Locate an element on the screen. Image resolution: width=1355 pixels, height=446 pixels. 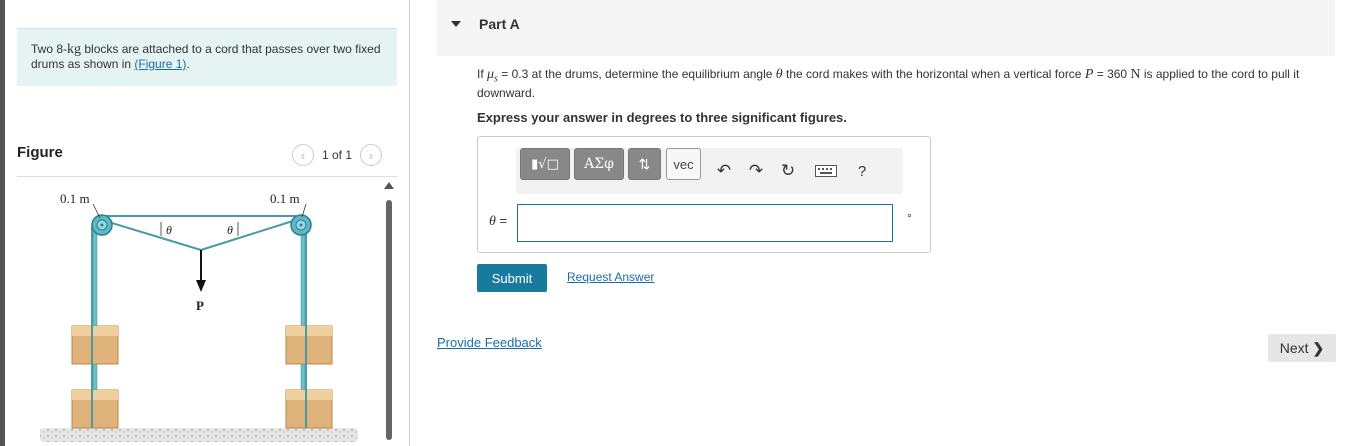
previous-figure-button: ‹ is located at coordinates (303, 155).